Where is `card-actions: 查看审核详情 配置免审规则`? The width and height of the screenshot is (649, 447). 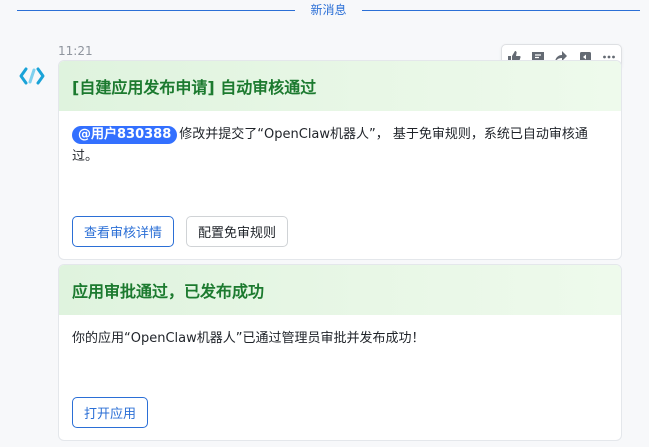
card-actions: 查看审核详情 配置免审规则 is located at coordinates (180, 231).